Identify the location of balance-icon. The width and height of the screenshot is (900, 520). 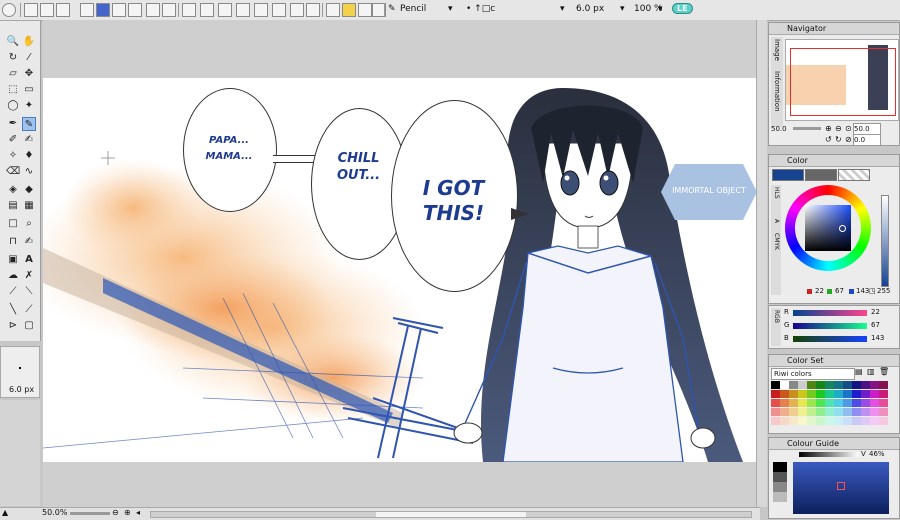
(297, 10).